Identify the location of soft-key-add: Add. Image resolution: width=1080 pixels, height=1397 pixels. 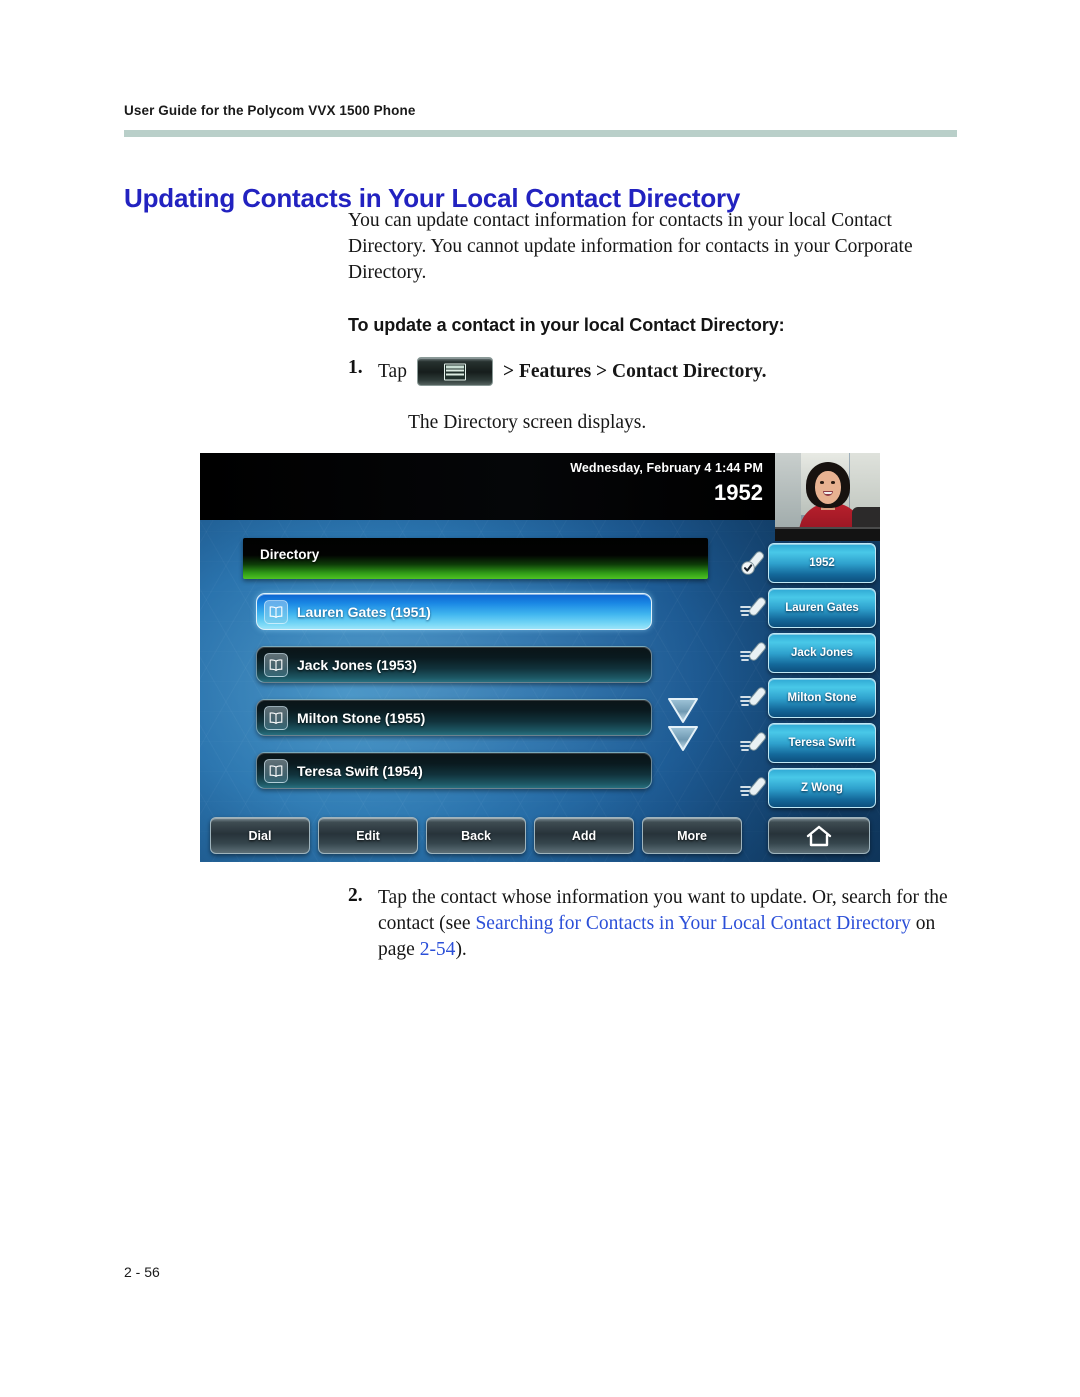
(584, 835).